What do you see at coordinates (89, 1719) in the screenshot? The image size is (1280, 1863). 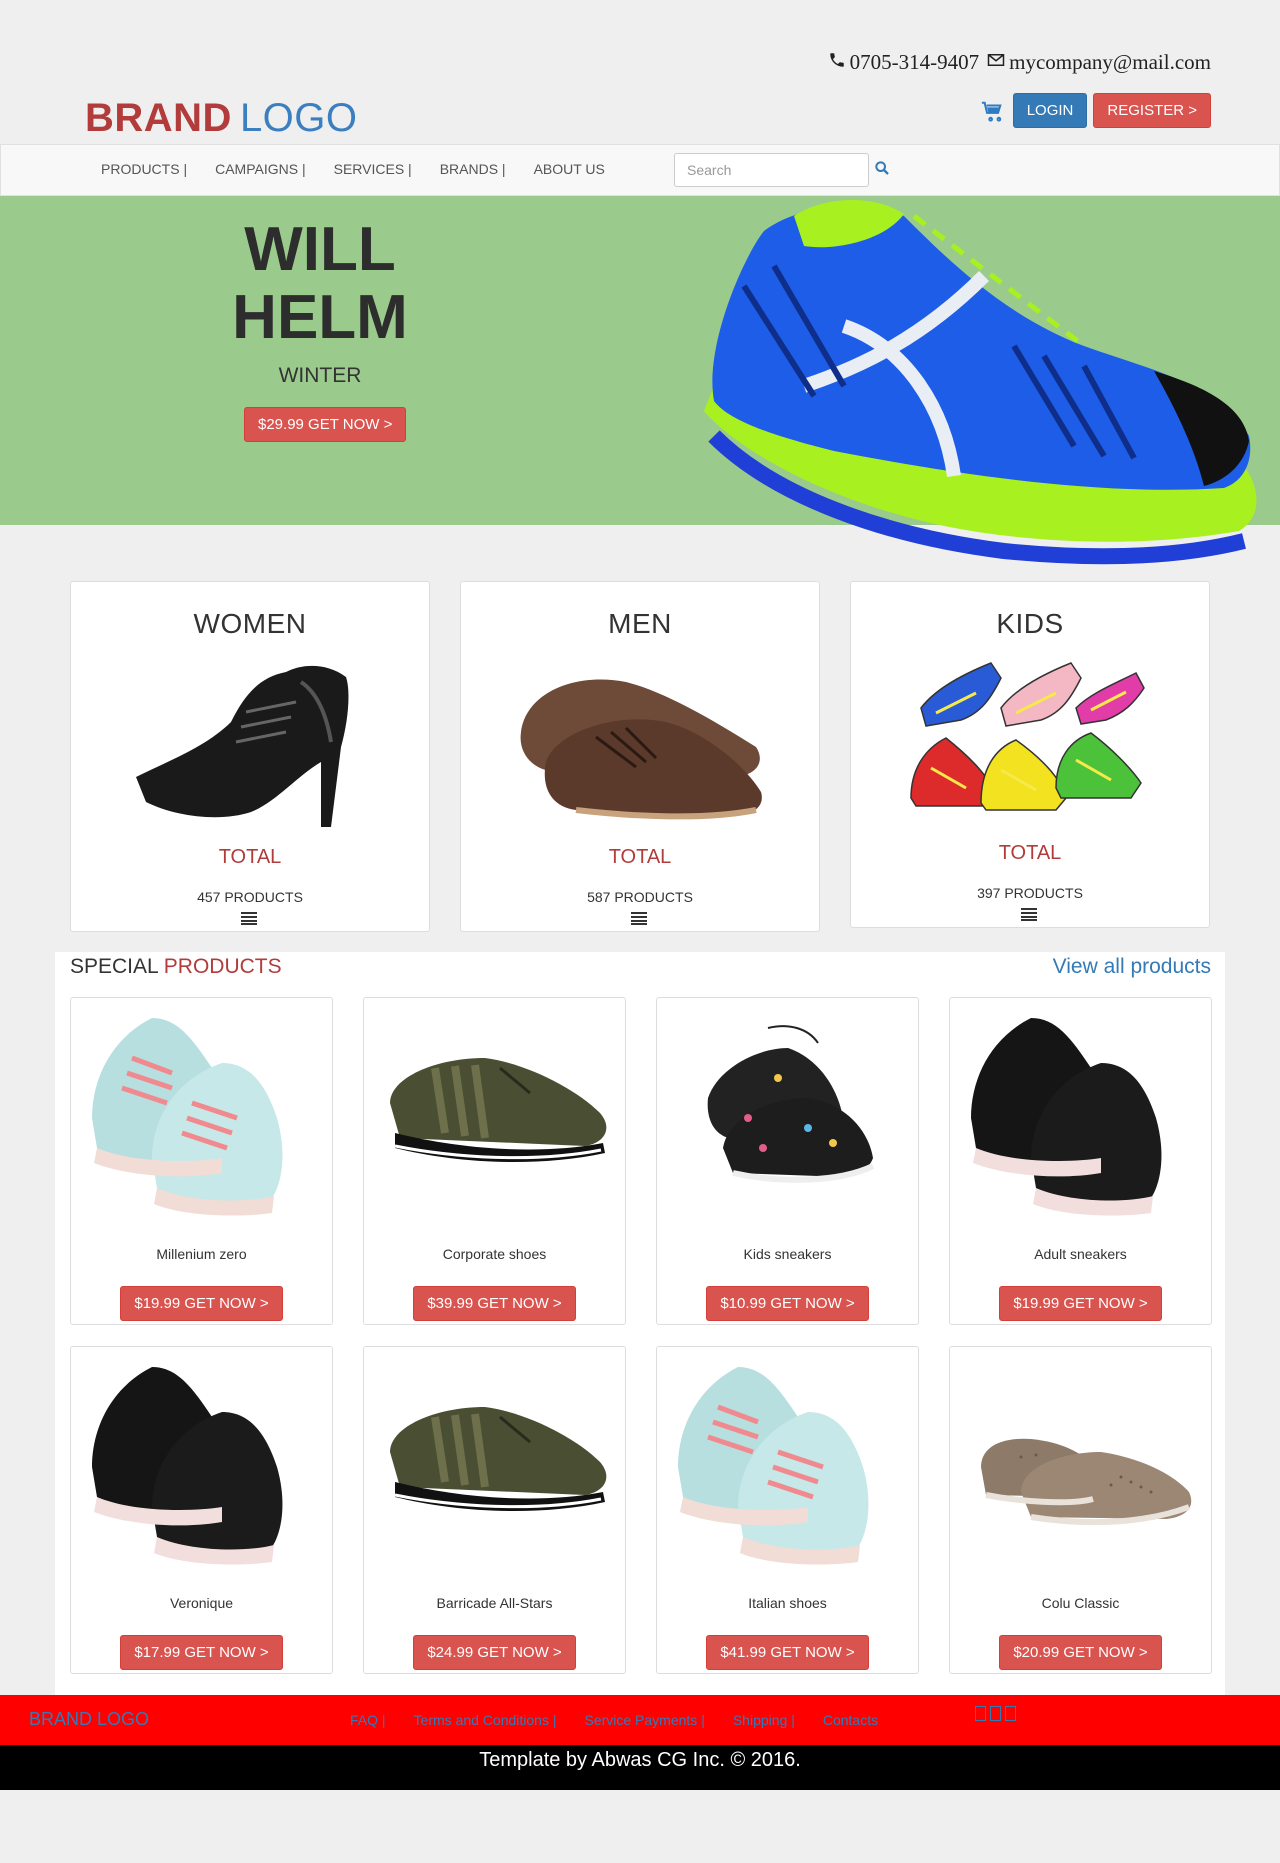 I see `footer-logo: BRAND LOGO` at bounding box center [89, 1719].